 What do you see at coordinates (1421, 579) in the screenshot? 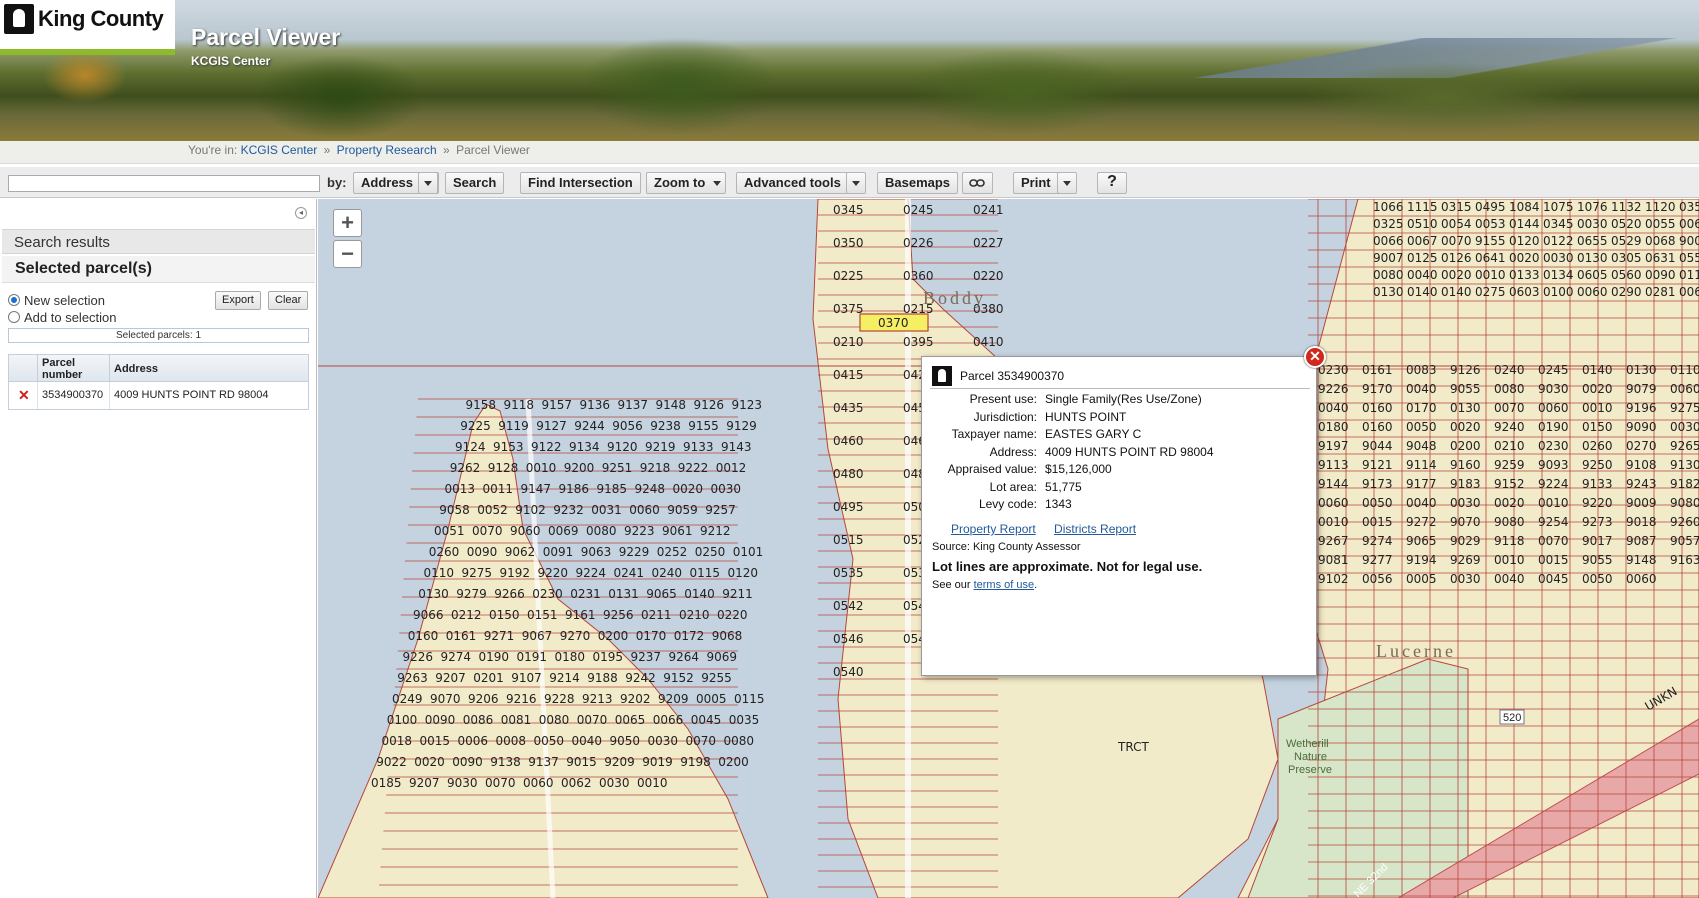
I see `parcel-number-label: 0005` at bounding box center [1421, 579].